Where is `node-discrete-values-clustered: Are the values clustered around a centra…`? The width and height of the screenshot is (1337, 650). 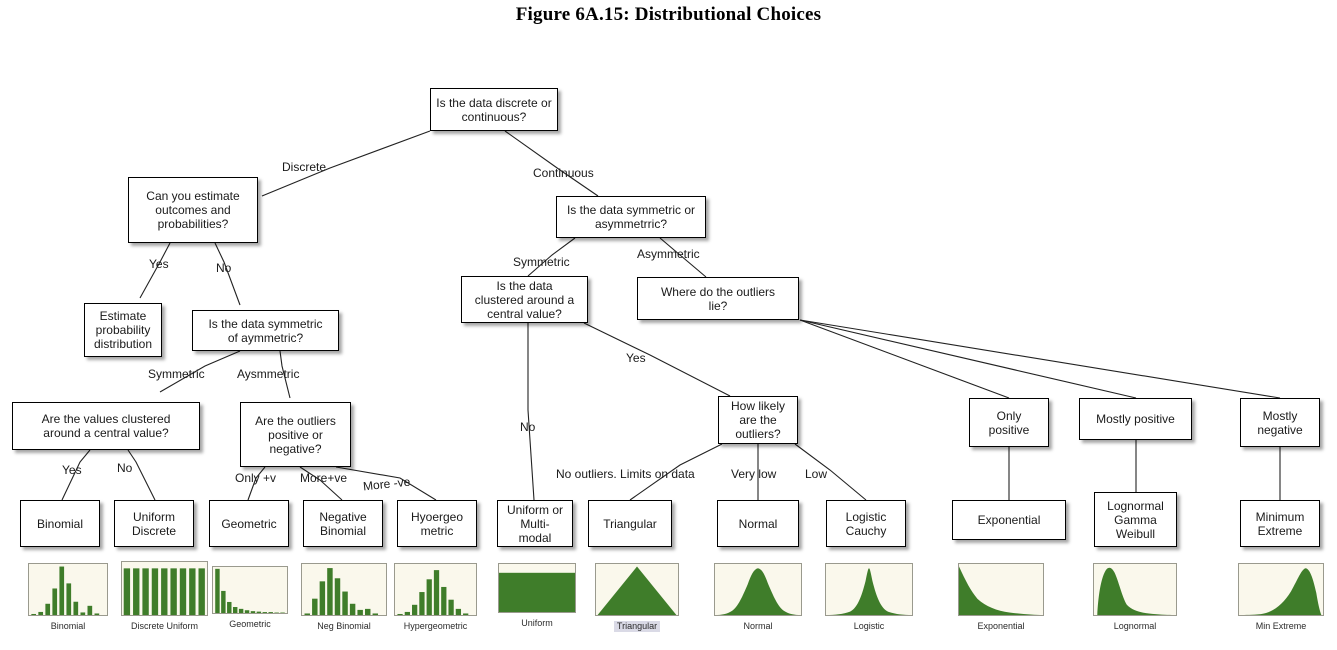
node-discrete-values-clustered: Are the values clustered around a centra… is located at coordinates (106, 426).